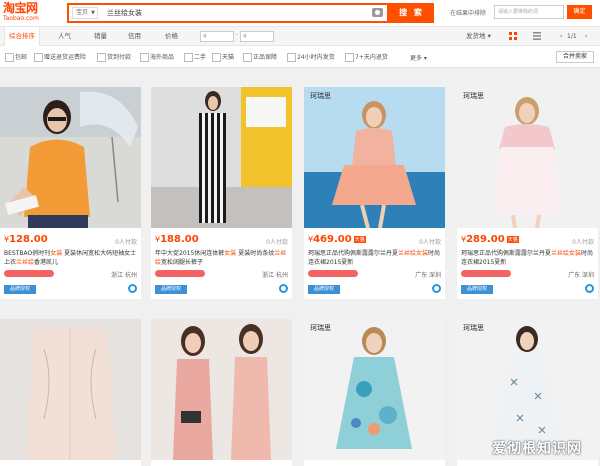 Image resolution: width=600 pixels, height=466 pixels. What do you see at coordinates (260, 57) in the screenshot?
I see `filter-genuine: 正品保障` at bounding box center [260, 57].